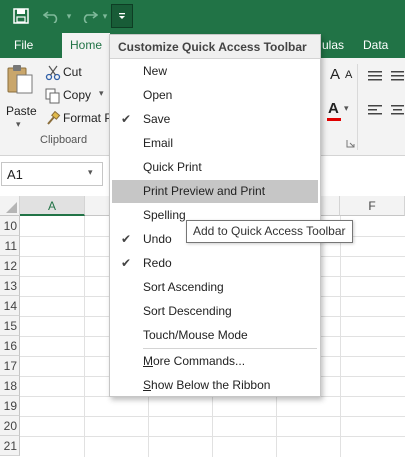 This screenshot has width=405, height=457. What do you see at coordinates (157, 263) in the screenshot?
I see `menu-item-label: Redo` at bounding box center [157, 263].